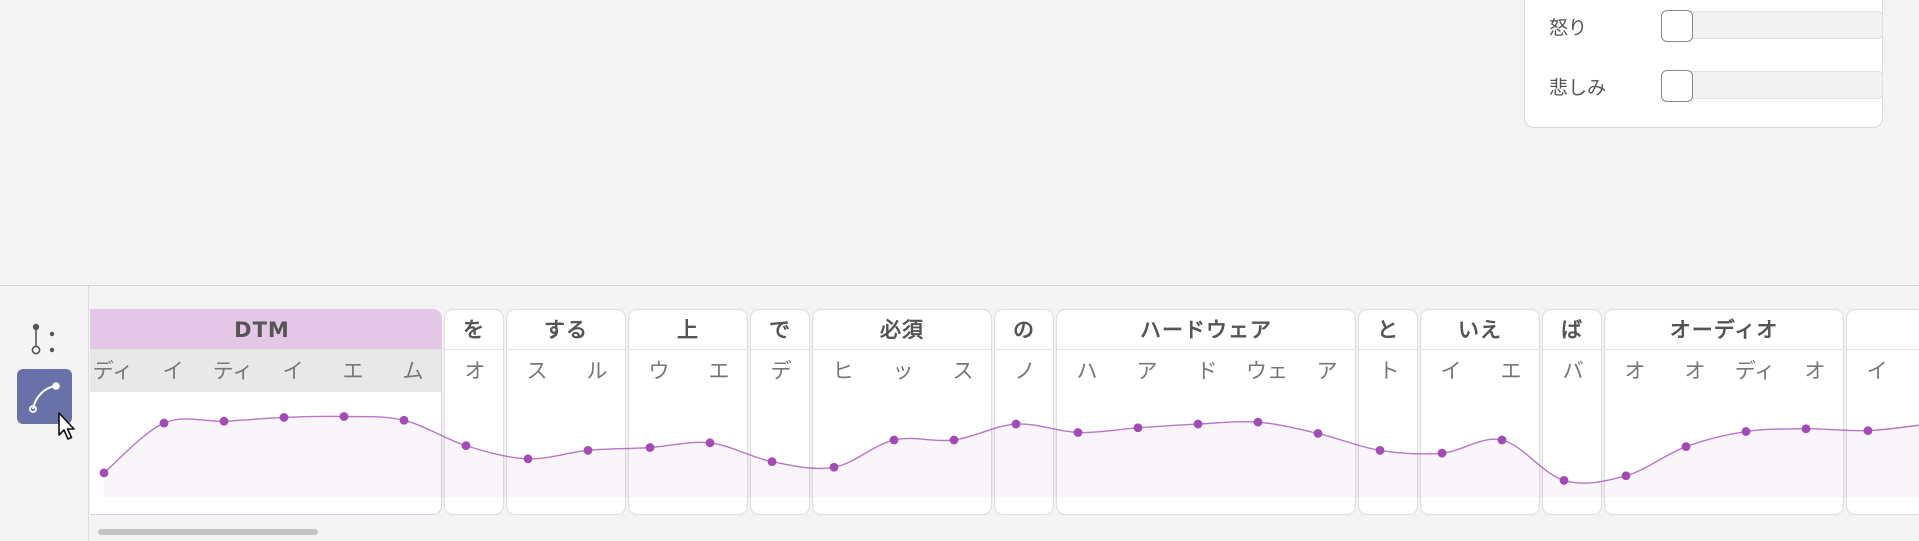  What do you see at coordinates (1578, 88) in the screenshot?
I see `slider-label-sadness: 悲しみ` at bounding box center [1578, 88].